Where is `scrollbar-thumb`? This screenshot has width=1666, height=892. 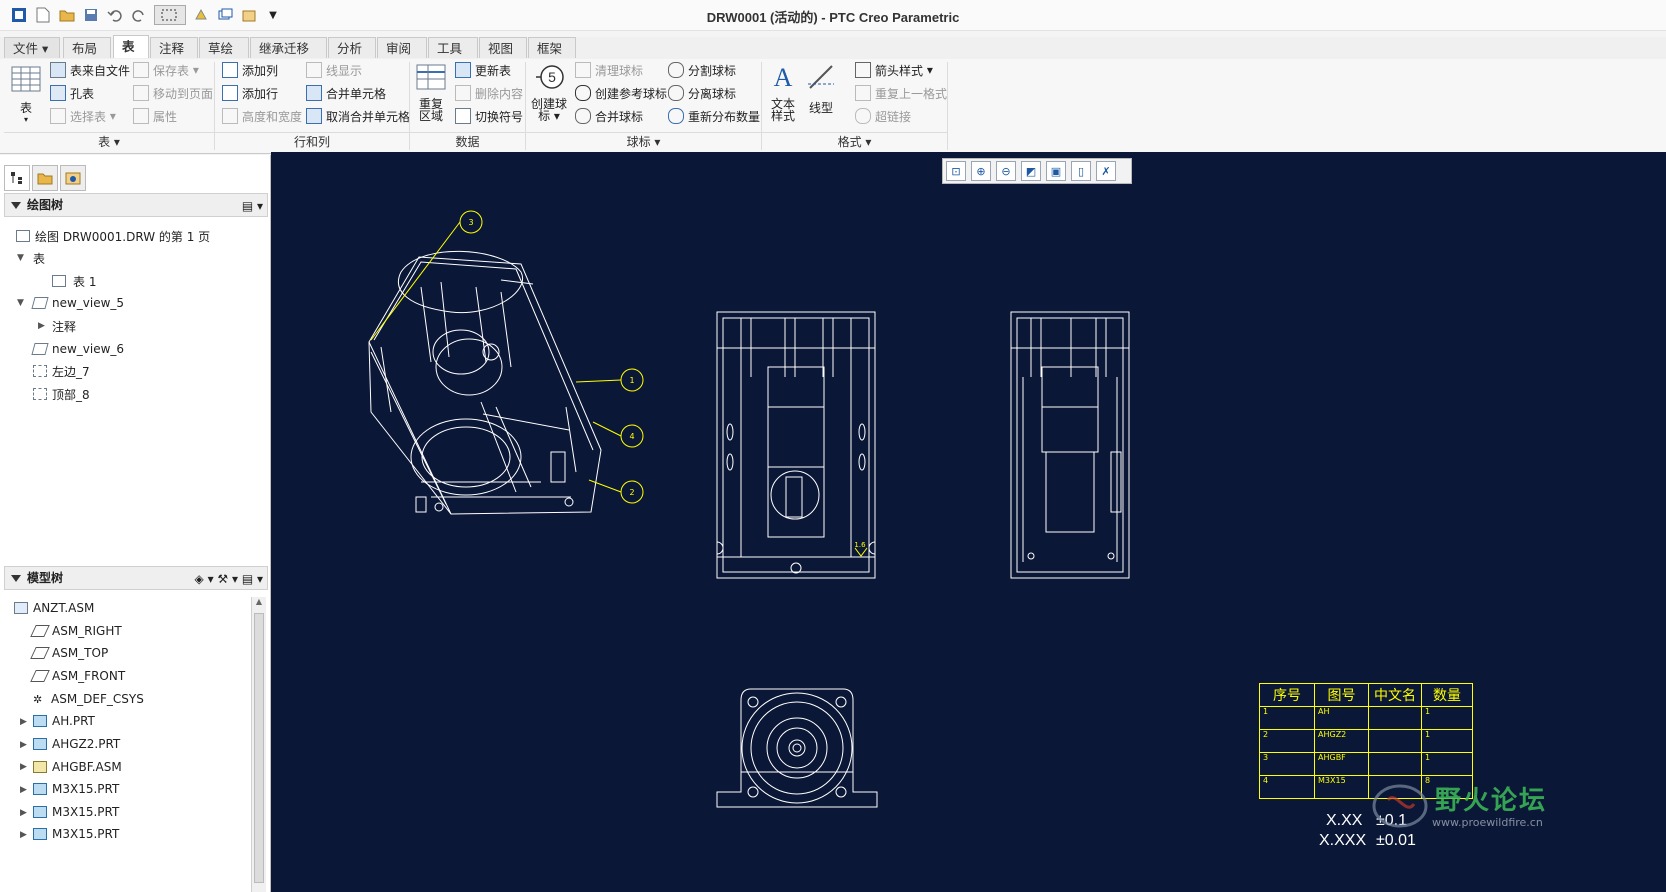
scrollbar-thumb is located at coordinates (259, 748).